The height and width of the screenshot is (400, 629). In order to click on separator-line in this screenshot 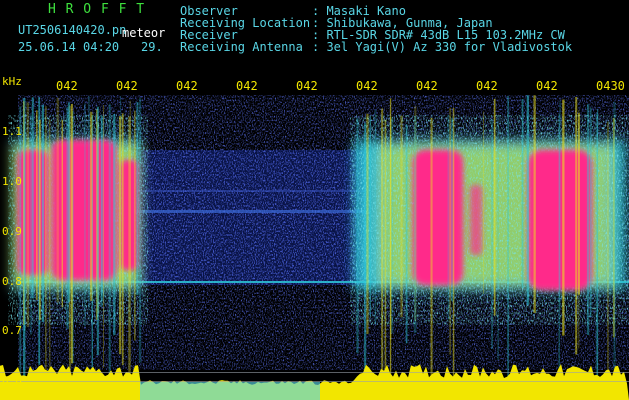, I will do `click(314, 372)`.